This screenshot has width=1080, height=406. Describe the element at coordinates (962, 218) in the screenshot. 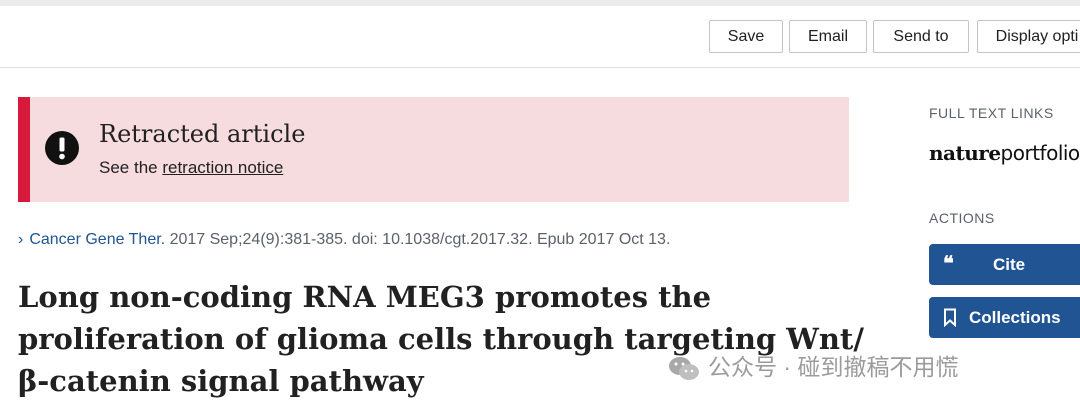

I see `actions-heading: ACTIONS` at that location.